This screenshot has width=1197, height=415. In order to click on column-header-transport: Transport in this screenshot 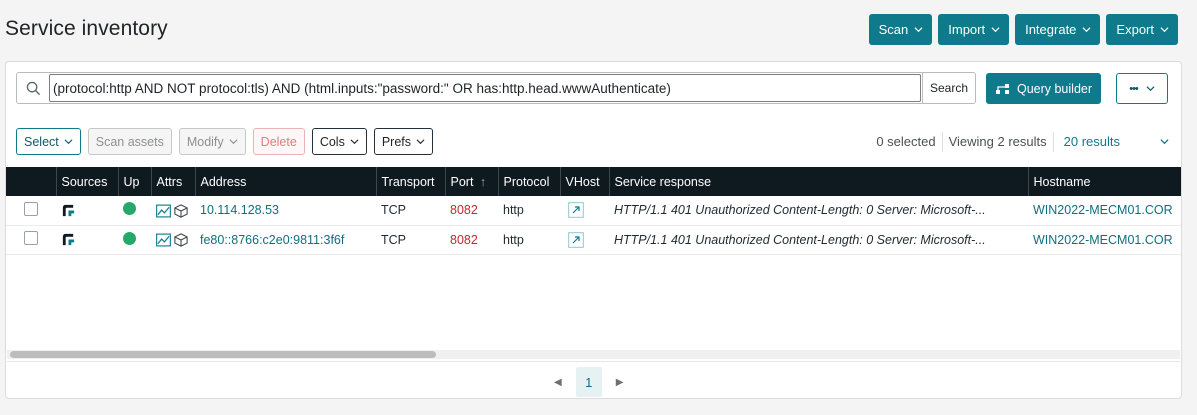, I will do `click(411, 181)`.